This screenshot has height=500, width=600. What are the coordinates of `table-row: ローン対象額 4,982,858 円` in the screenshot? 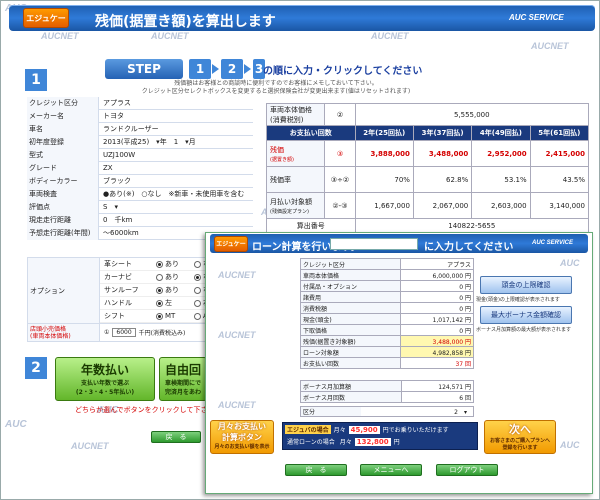 It's located at (387, 352).